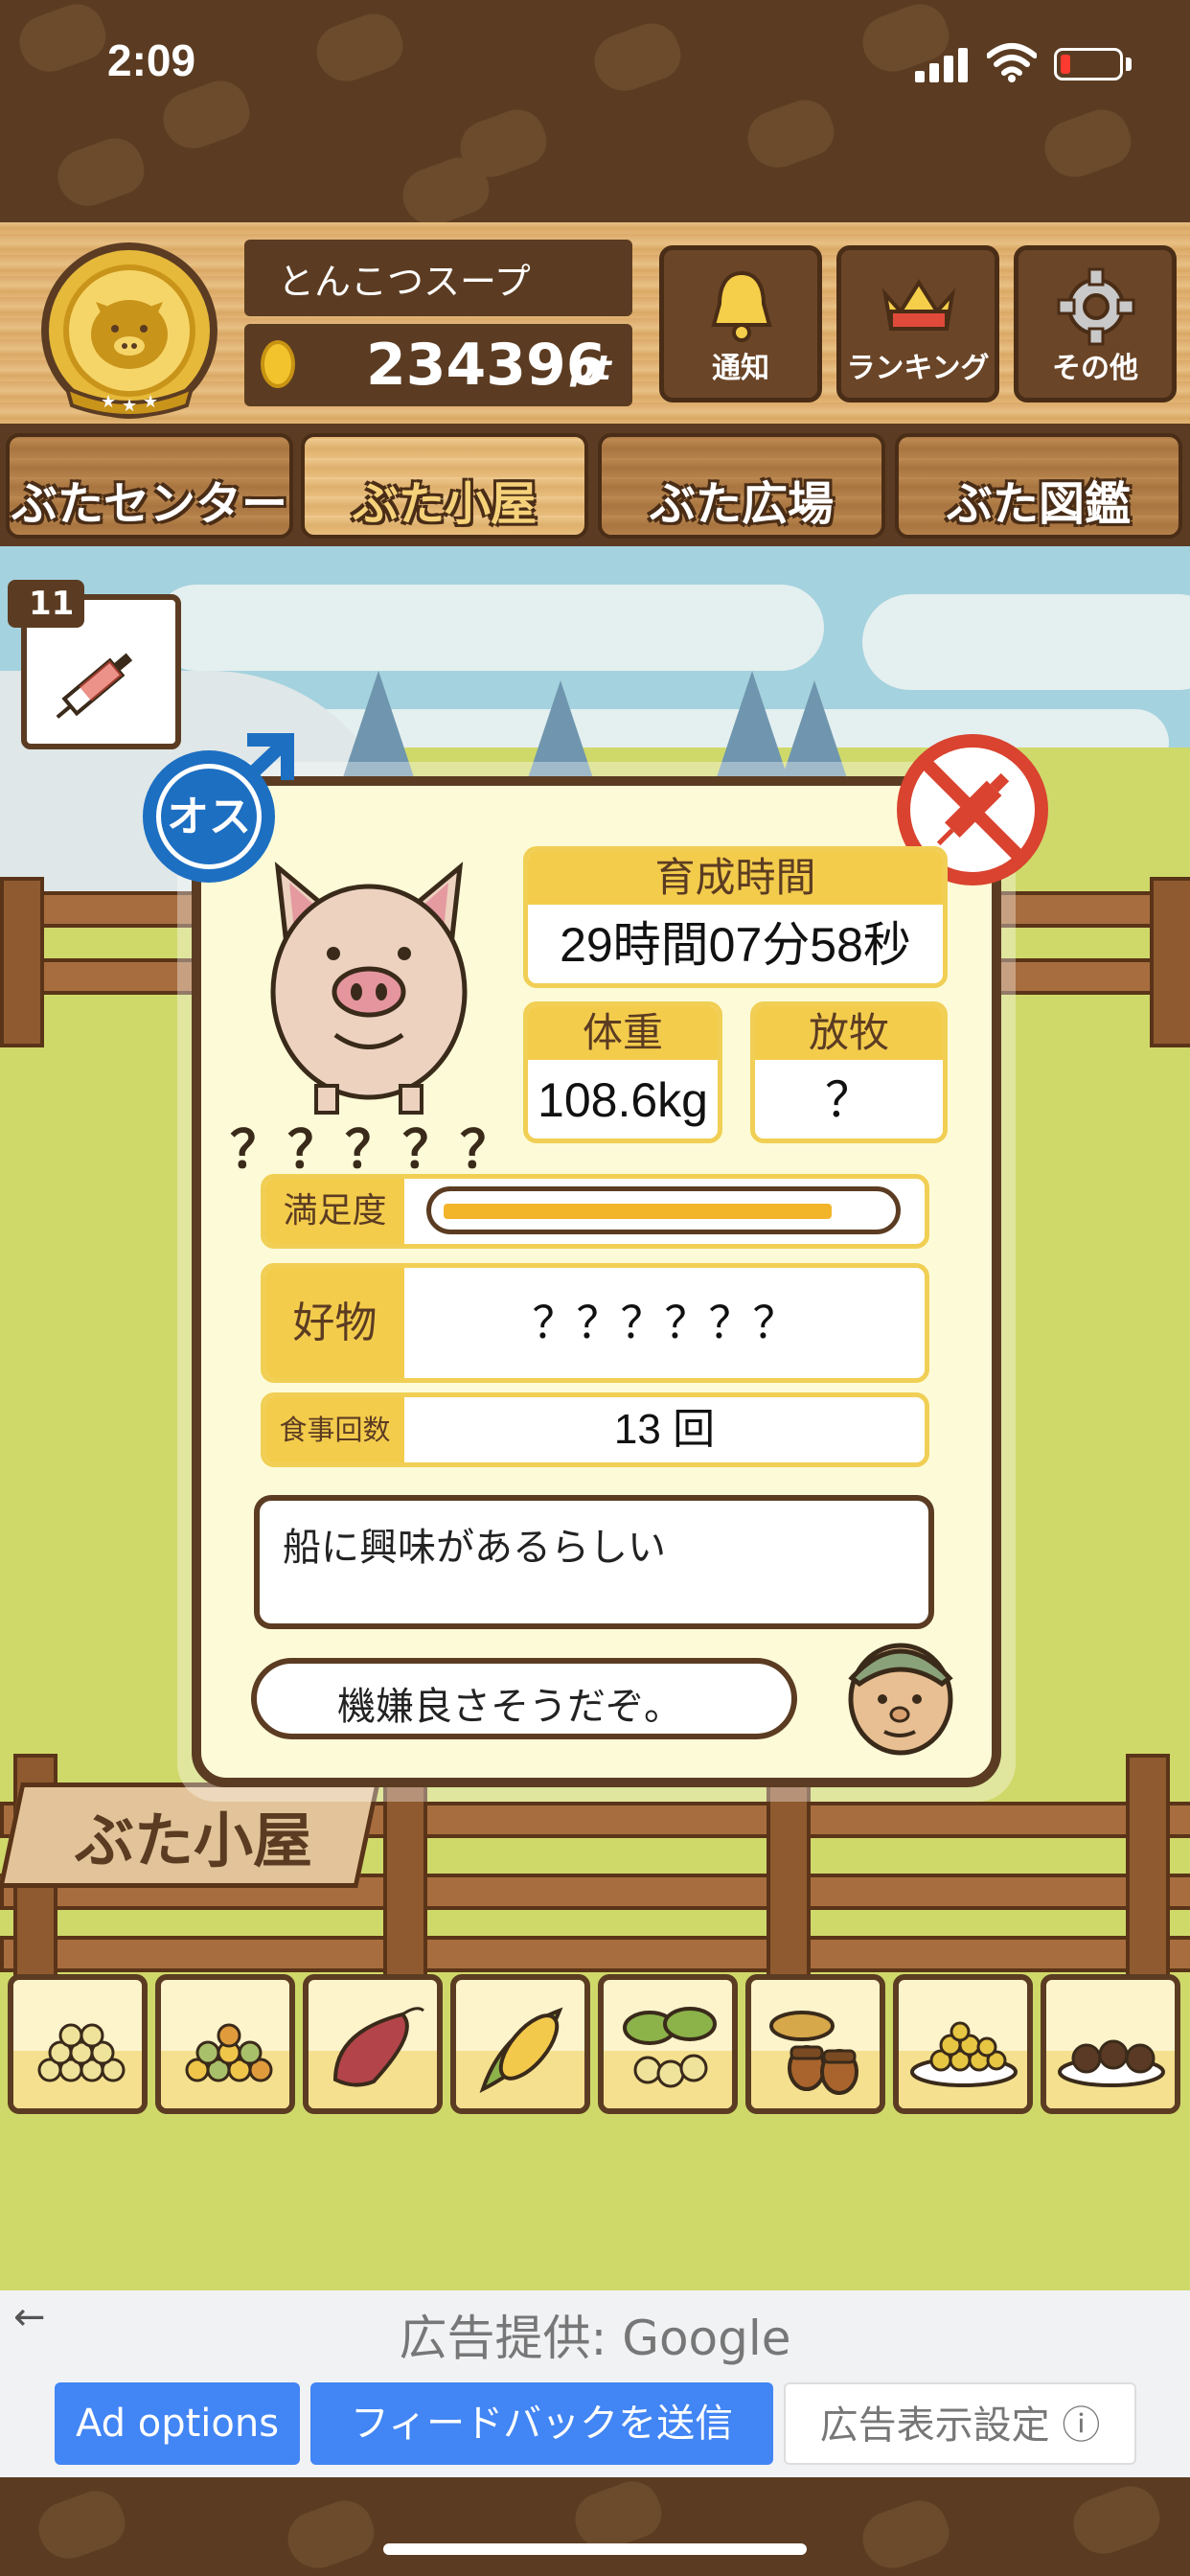  I want to click on food-slot-acorn, so click(815, 2044).